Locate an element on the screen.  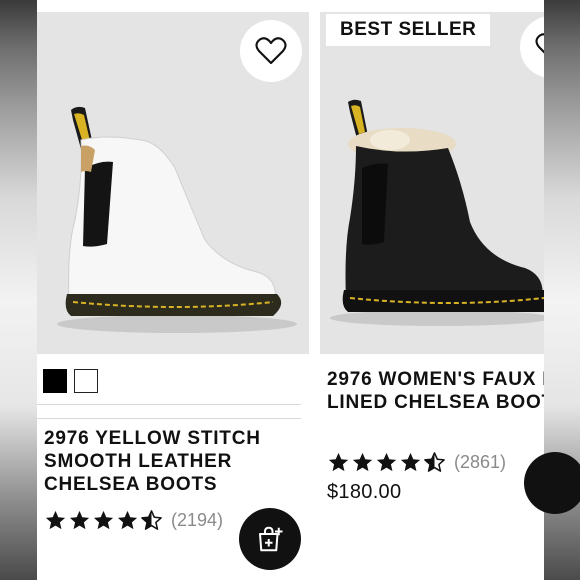
product-rating: (2861) is located at coordinates (416, 462).